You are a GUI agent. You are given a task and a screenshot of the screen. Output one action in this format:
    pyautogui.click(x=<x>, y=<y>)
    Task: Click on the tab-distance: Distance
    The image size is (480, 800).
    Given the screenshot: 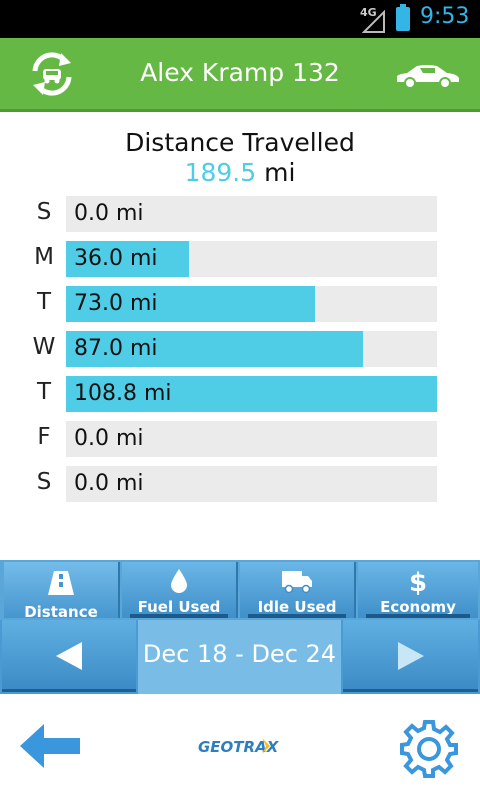 What is the action you would take?
    pyautogui.click(x=62, y=591)
    